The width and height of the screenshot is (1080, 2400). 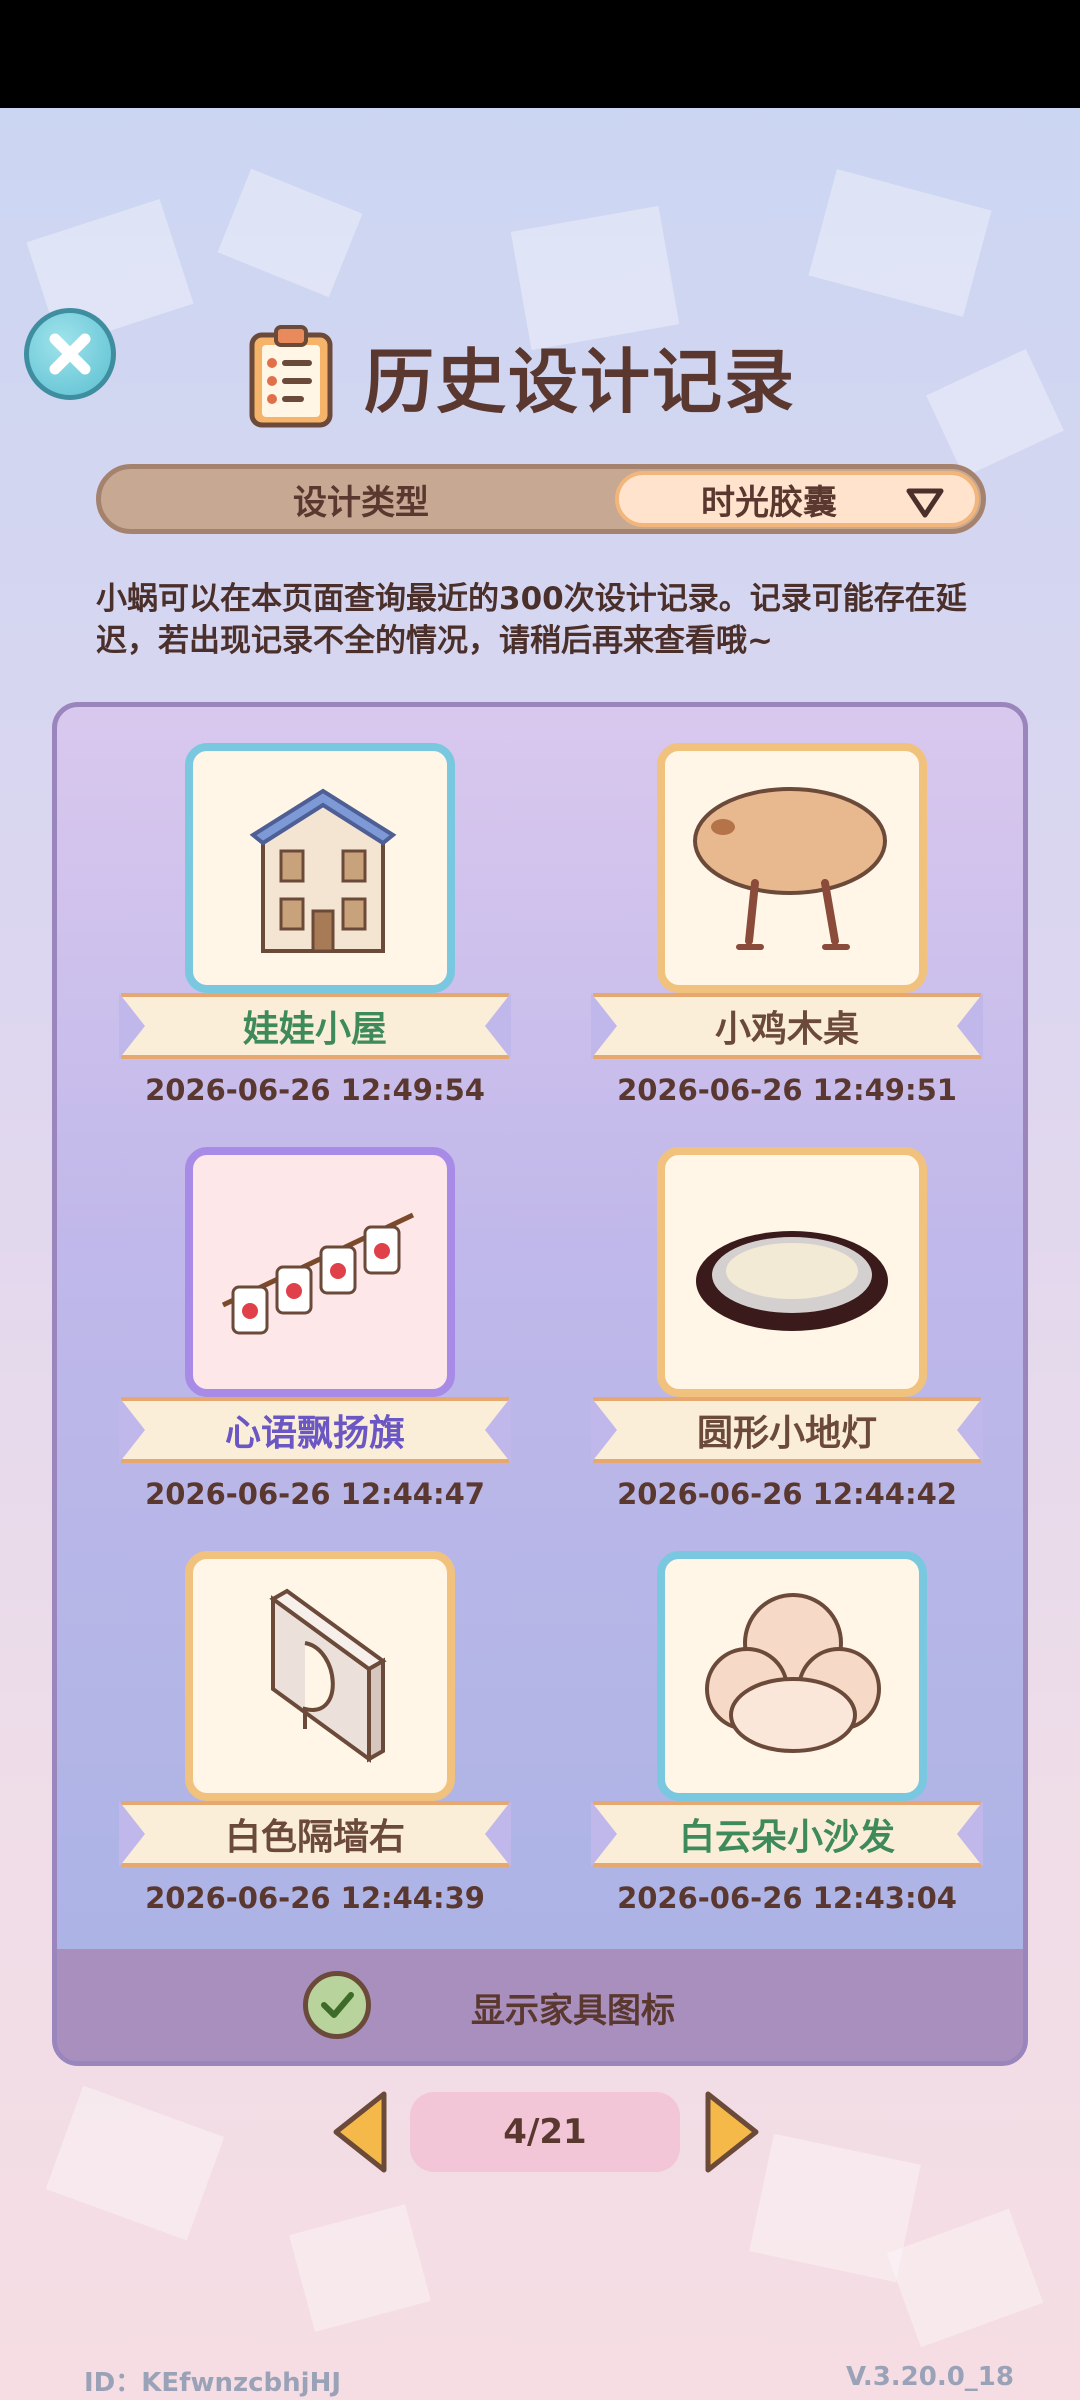 I want to click on record-card: 小鸡木桌 2026-06-26 12:49:51, so click(x=787, y=933).